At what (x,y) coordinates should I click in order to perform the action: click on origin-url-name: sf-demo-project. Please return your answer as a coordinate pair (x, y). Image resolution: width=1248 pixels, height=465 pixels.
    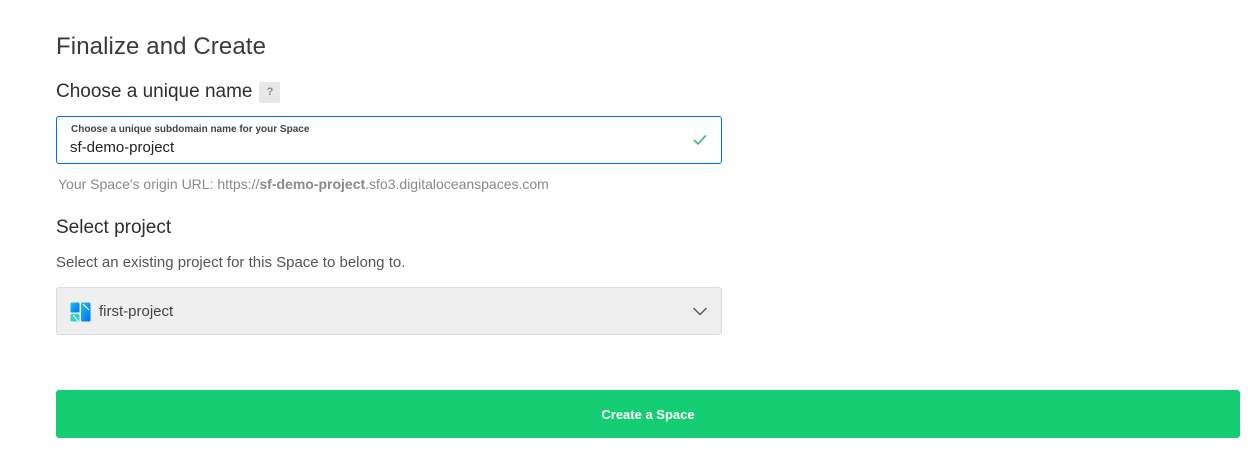
    Looking at the image, I should click on (312, 184).